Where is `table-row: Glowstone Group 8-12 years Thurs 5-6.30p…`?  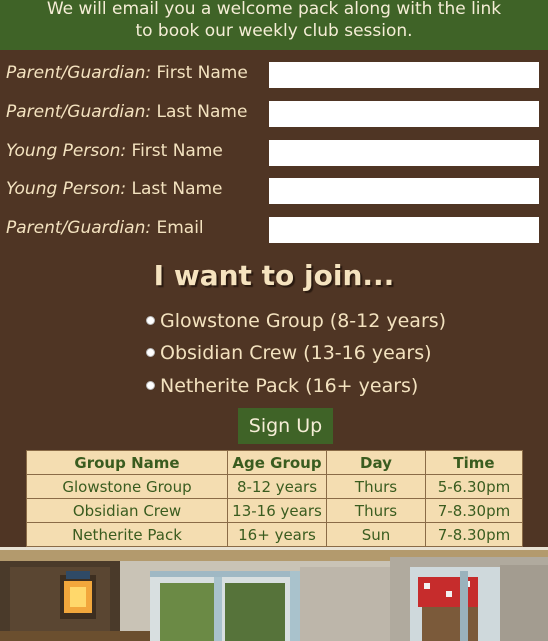 table-row: Glowstone Group 8-12 years Thurs 5-6.30p… is located at coordinates (274, 486).